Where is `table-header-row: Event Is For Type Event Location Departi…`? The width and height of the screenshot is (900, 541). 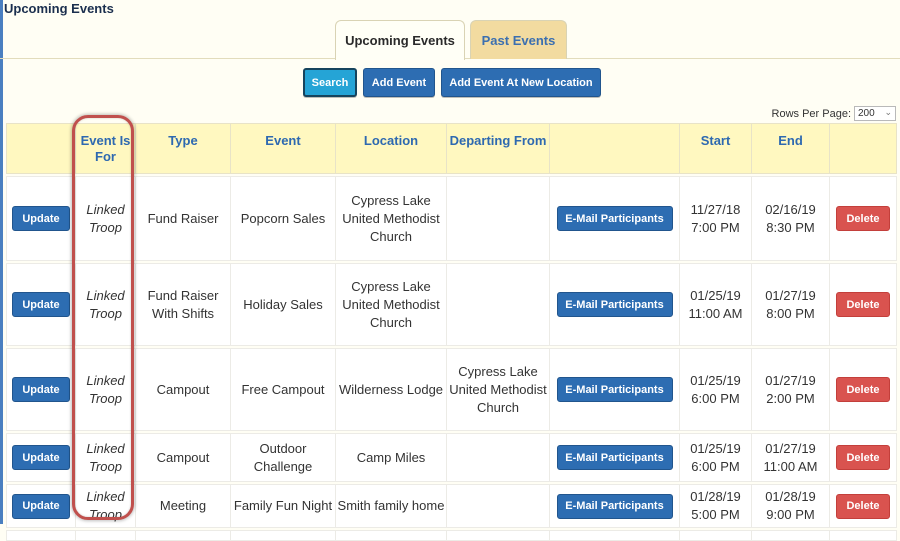
table-header-row: Event Is For Type Event Location Departi… is located at coordinates (451, 148).